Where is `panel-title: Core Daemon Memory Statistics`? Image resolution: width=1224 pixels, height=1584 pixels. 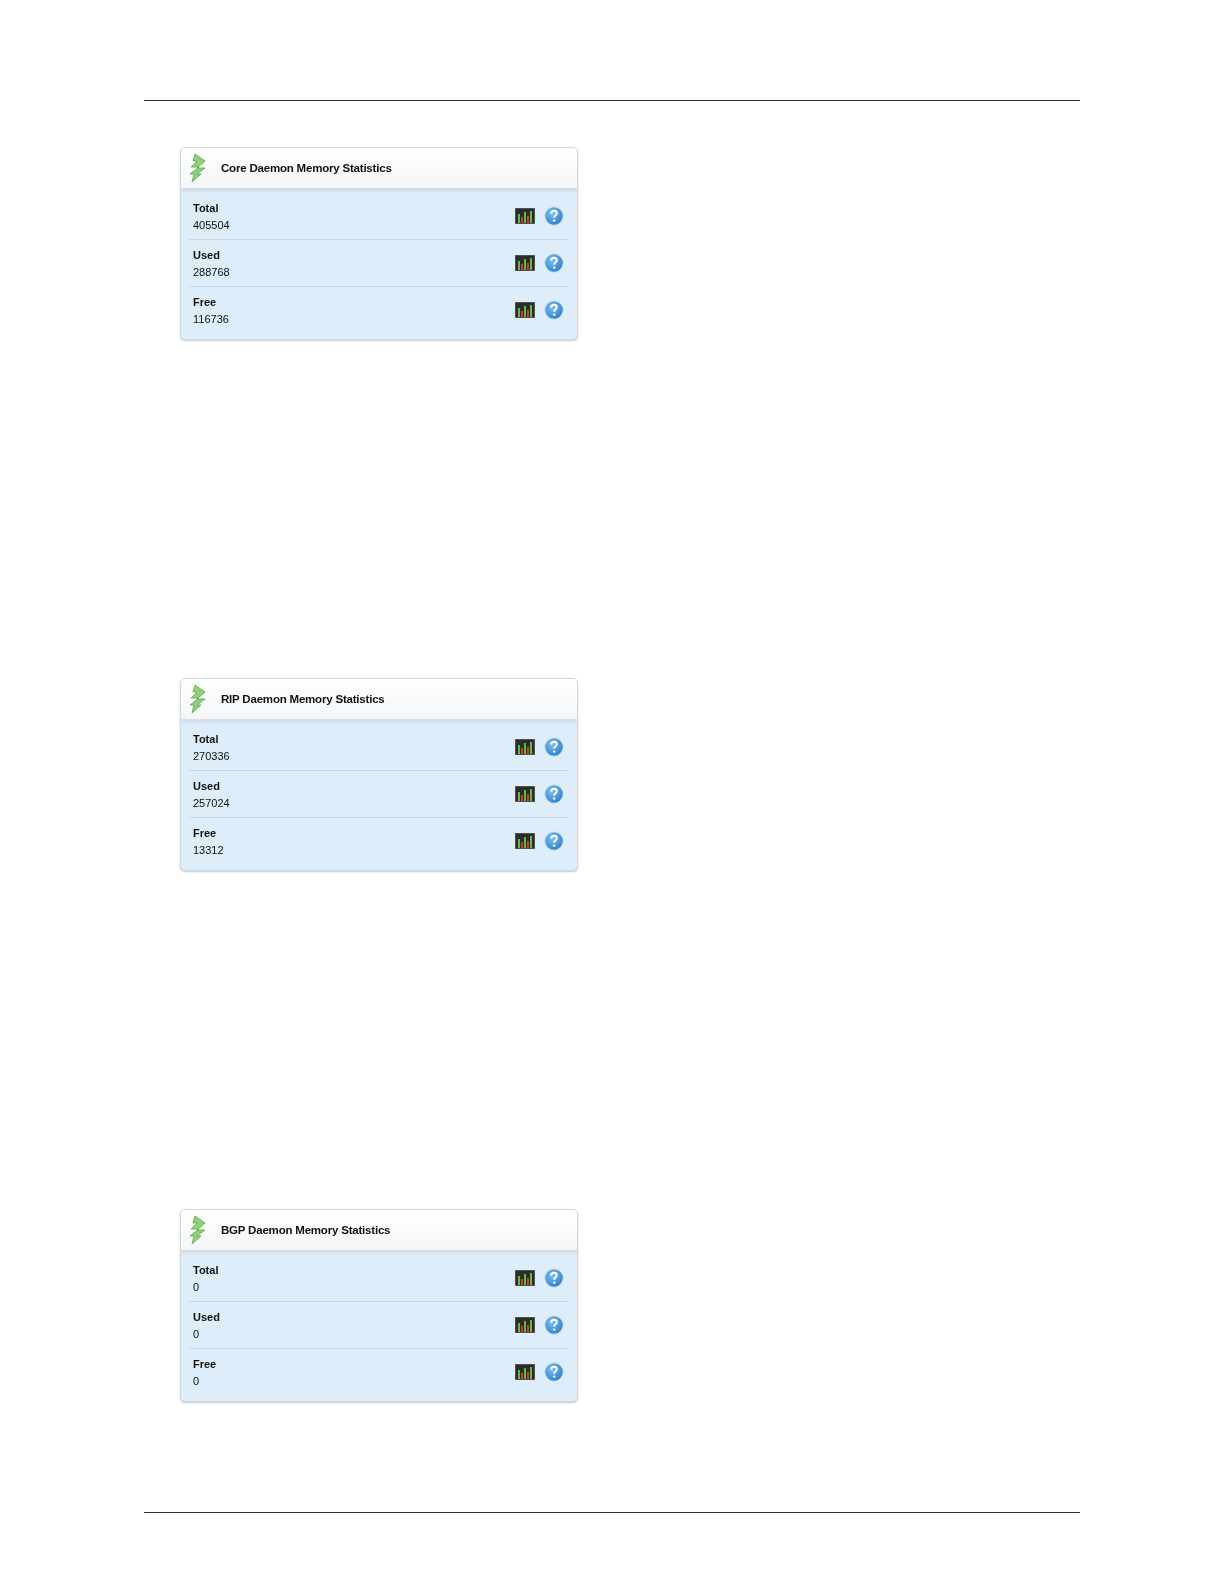 panel-title: Core Daemon Memory Statistics is located at coordinates (306, 168).